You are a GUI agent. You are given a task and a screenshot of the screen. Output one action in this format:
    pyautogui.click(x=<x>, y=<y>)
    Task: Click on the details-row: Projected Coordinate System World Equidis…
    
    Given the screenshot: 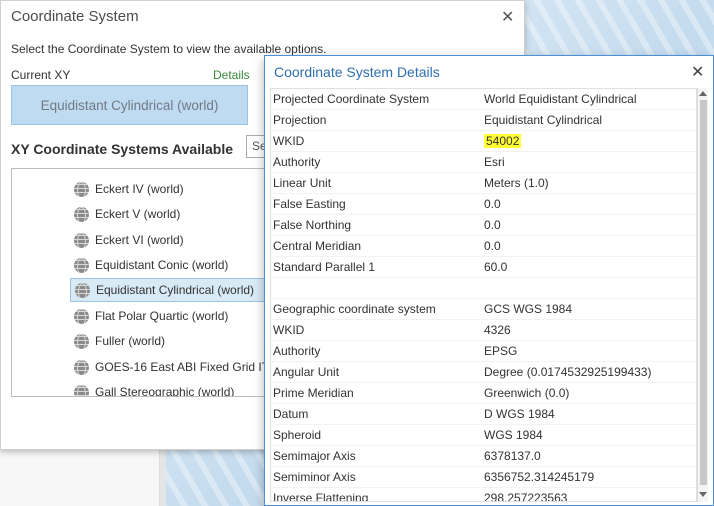 What is the action you would take?
    pyautogui.click(x=483, y=99)
    